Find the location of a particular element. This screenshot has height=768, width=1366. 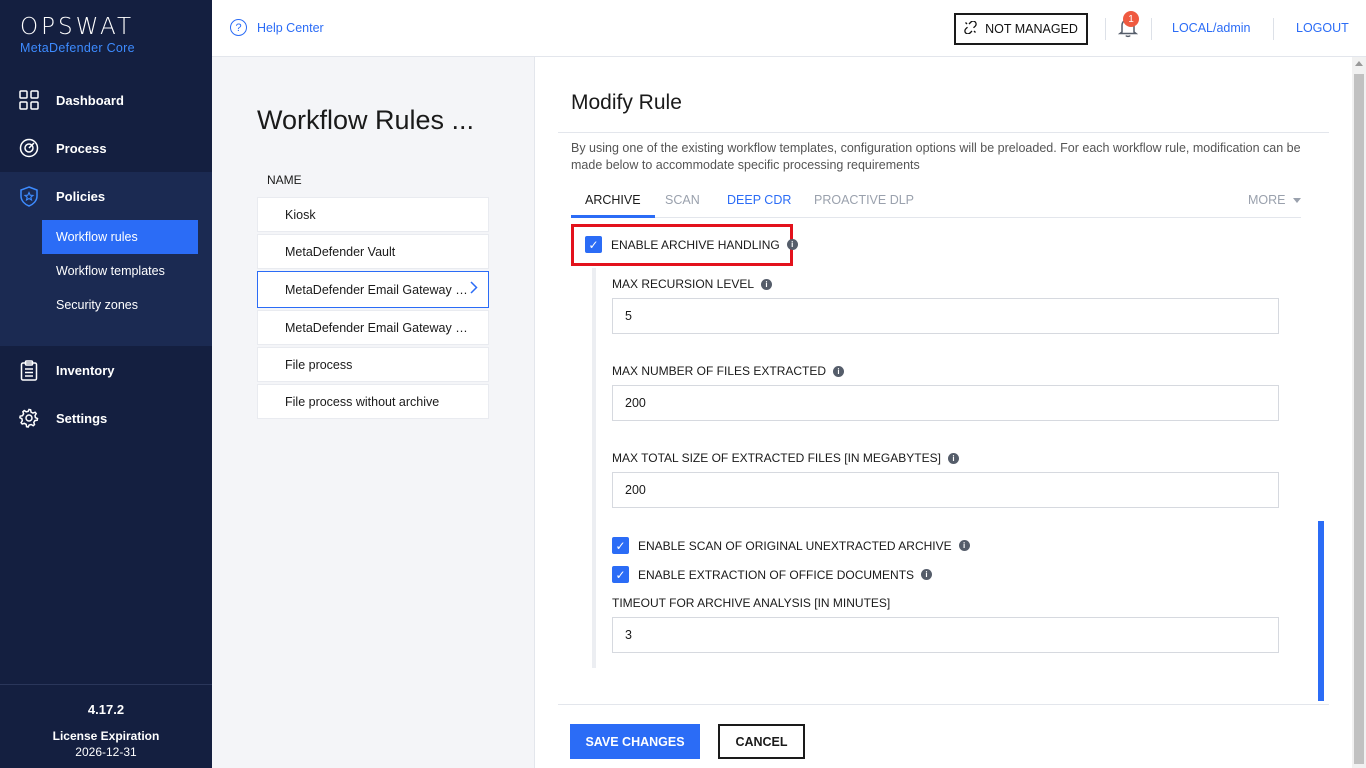

tab-scan: SCAN is located at coordinates (682, 200).